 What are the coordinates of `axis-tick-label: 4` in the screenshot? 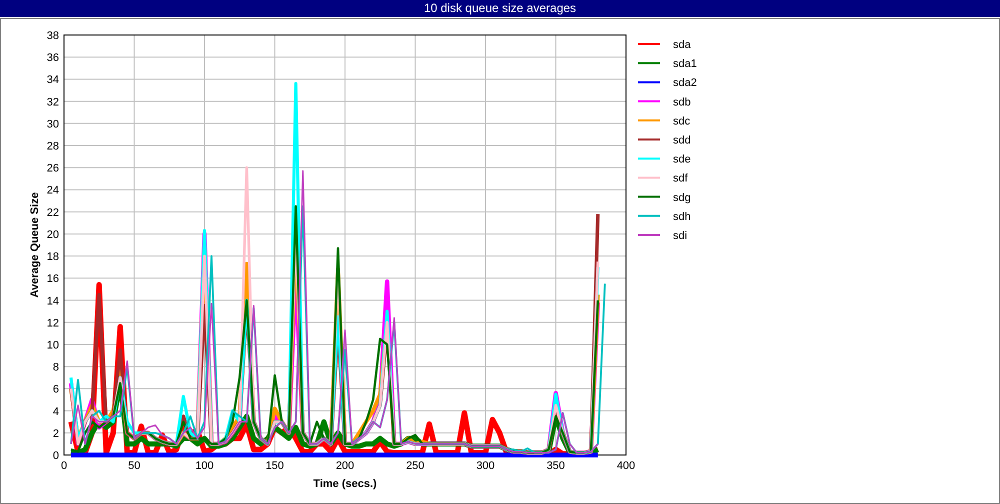 It's located at (55, 412).